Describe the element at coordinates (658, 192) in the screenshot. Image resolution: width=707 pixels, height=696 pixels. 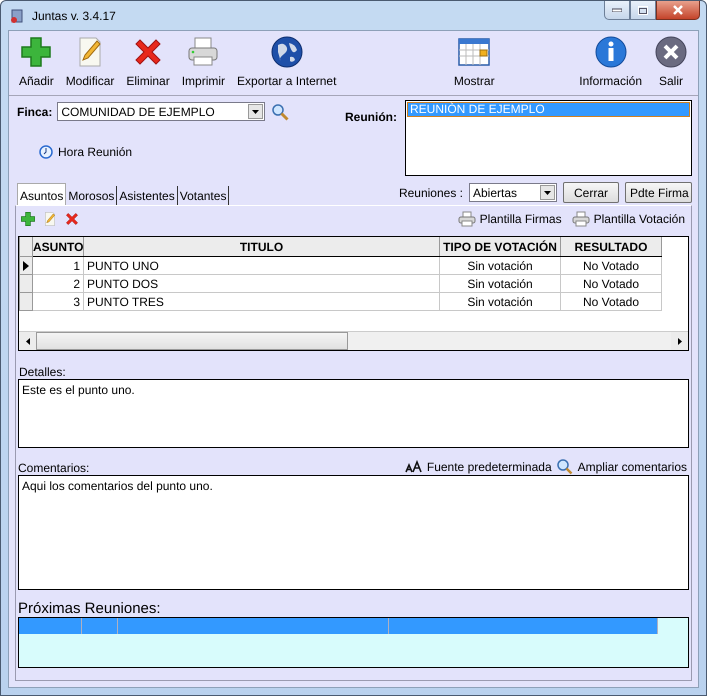
I see `action-button: Pdte Firma` at that location.